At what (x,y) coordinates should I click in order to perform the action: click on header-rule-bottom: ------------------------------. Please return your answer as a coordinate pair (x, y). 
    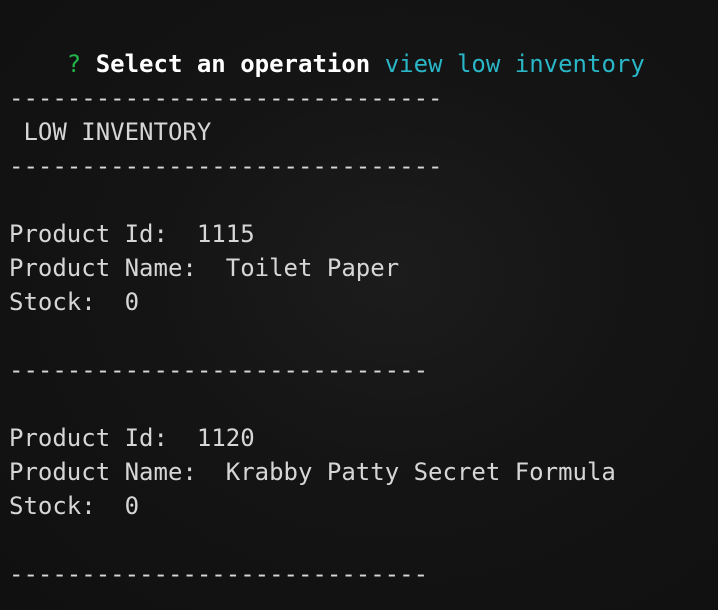
    Looking at the image, I should click on (226, 166).